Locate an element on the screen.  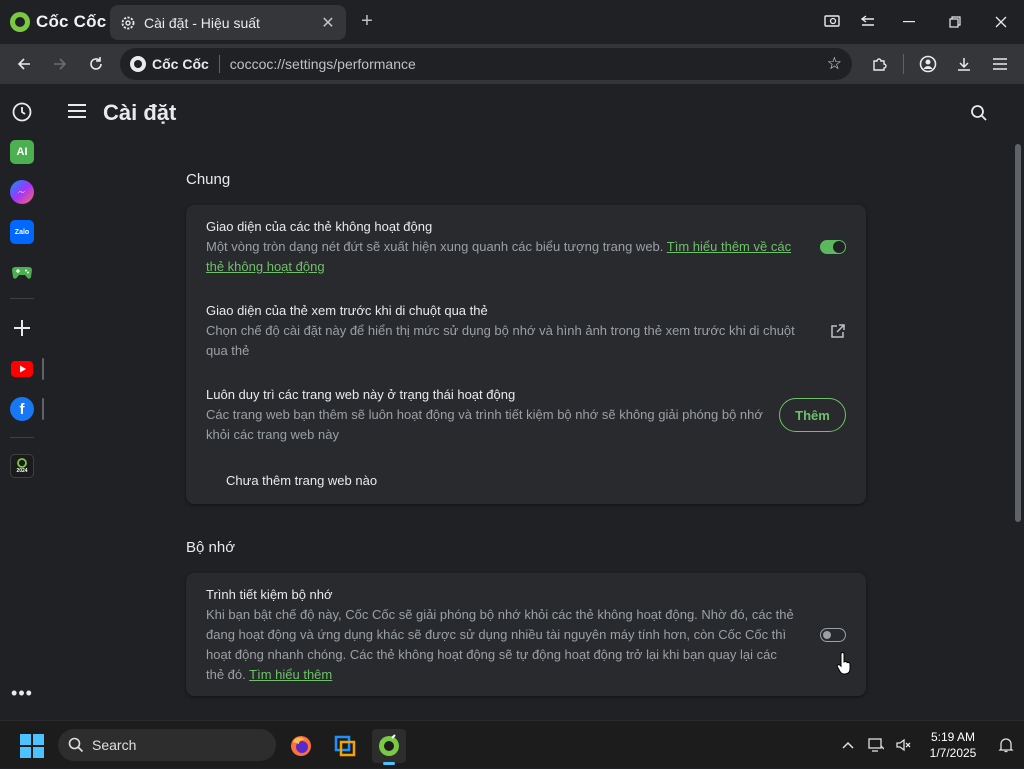
site-name: Cốc Cốc is located at coordinates (180, 64).